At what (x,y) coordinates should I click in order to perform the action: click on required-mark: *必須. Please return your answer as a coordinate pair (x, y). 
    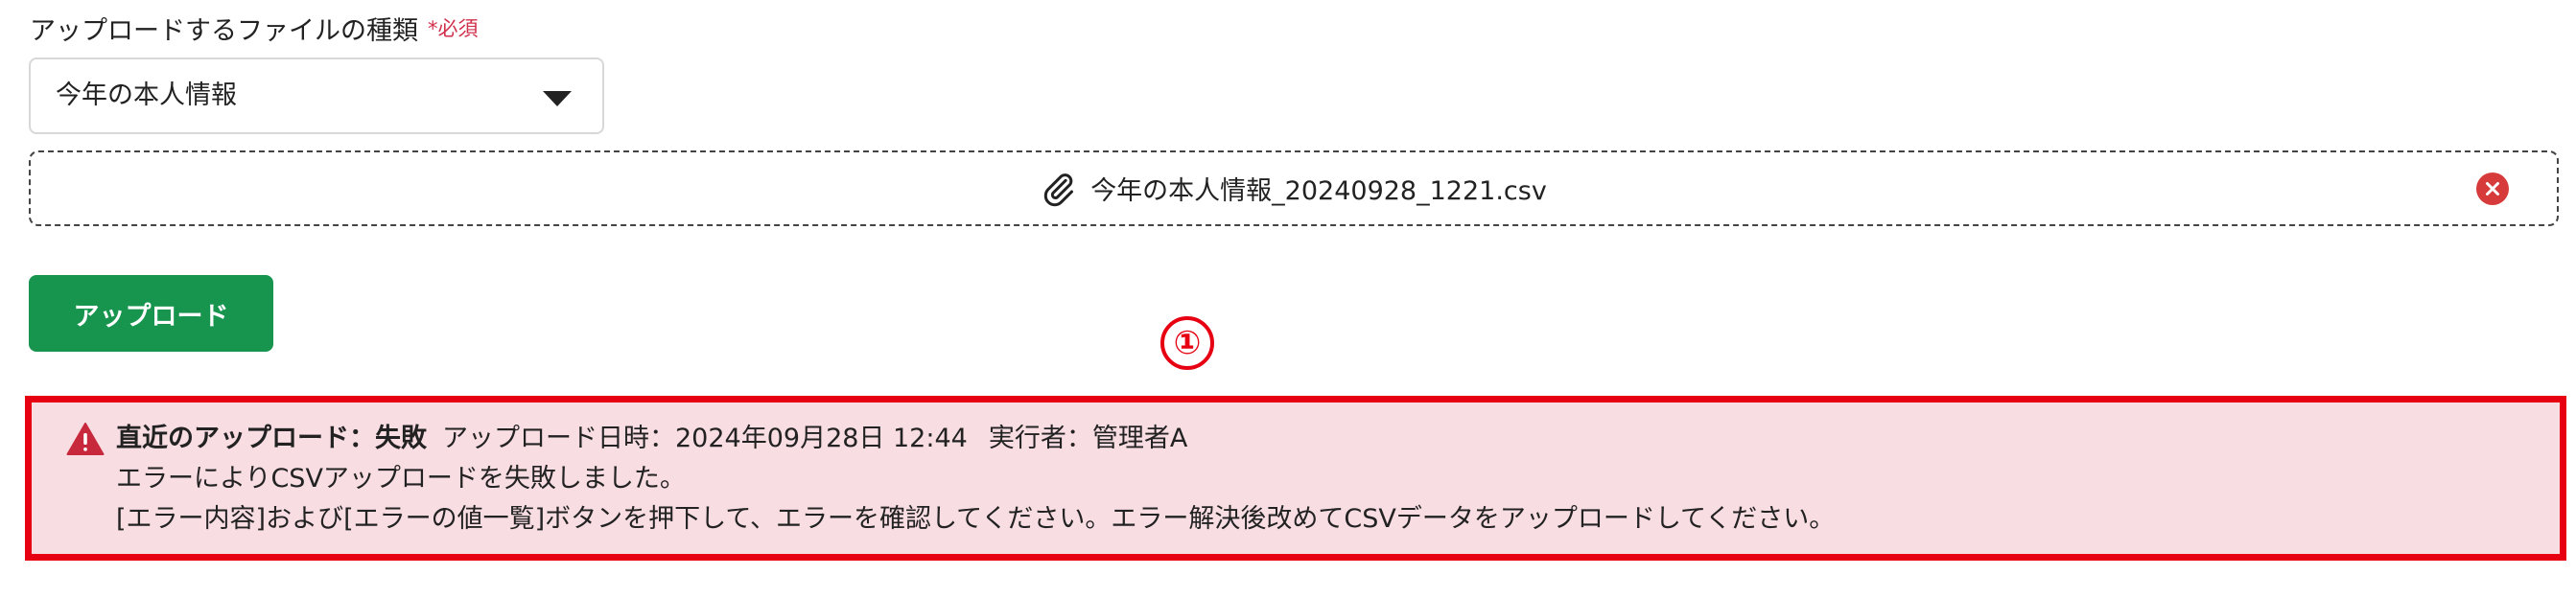
    Looking at the image, I should click on (453, 28).